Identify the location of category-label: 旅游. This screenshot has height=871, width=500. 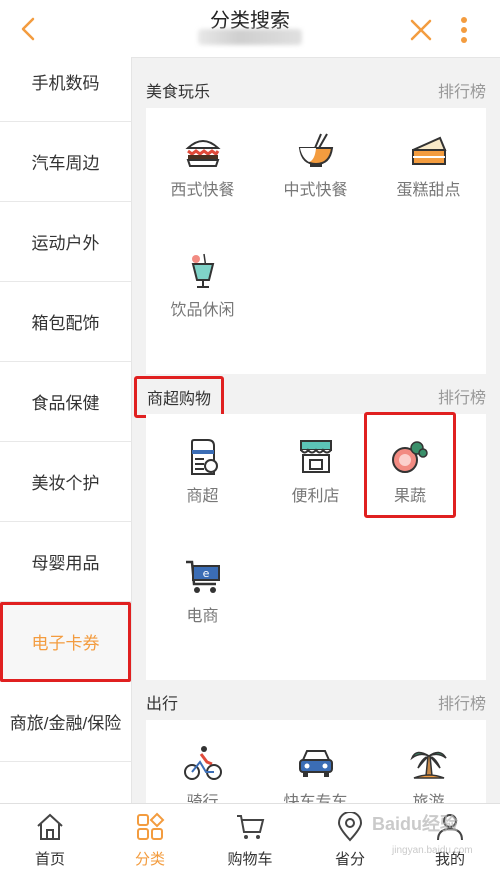
(428, 798).